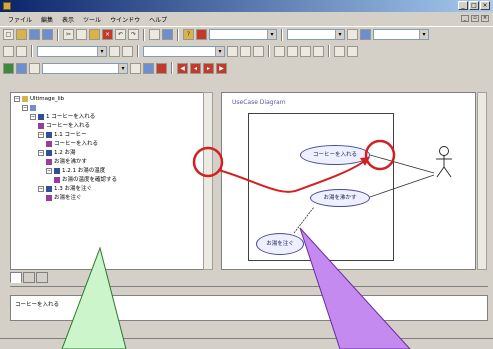  What do you see at coordinates (113, 108) in the screenshot?
I see `tree-item: −` at bounding box center [113, 108].